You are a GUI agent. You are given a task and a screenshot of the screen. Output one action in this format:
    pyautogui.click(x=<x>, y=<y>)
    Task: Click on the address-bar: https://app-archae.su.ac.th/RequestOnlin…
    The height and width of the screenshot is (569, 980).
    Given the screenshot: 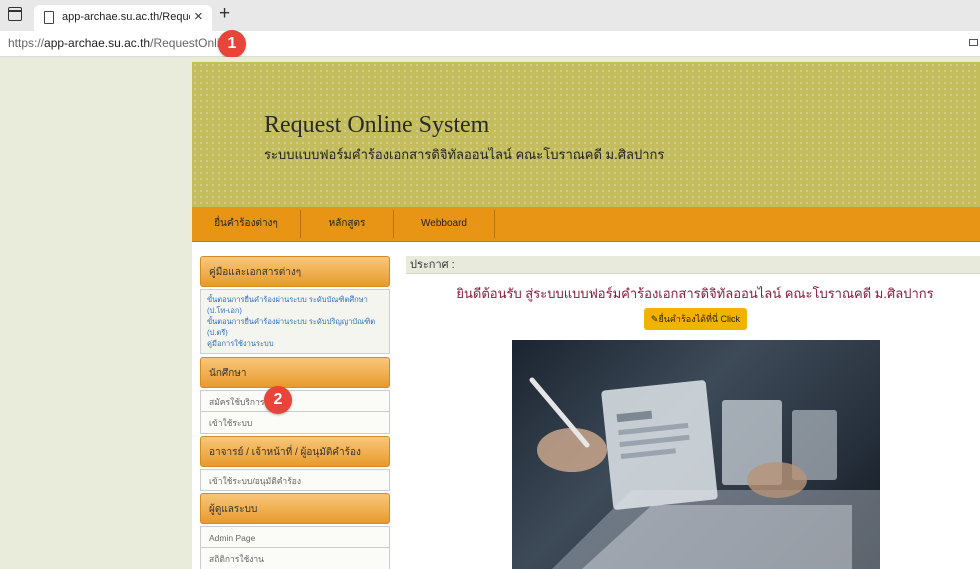 What is the action you would take?
    pyautogui.click(x=490, y=44)
    